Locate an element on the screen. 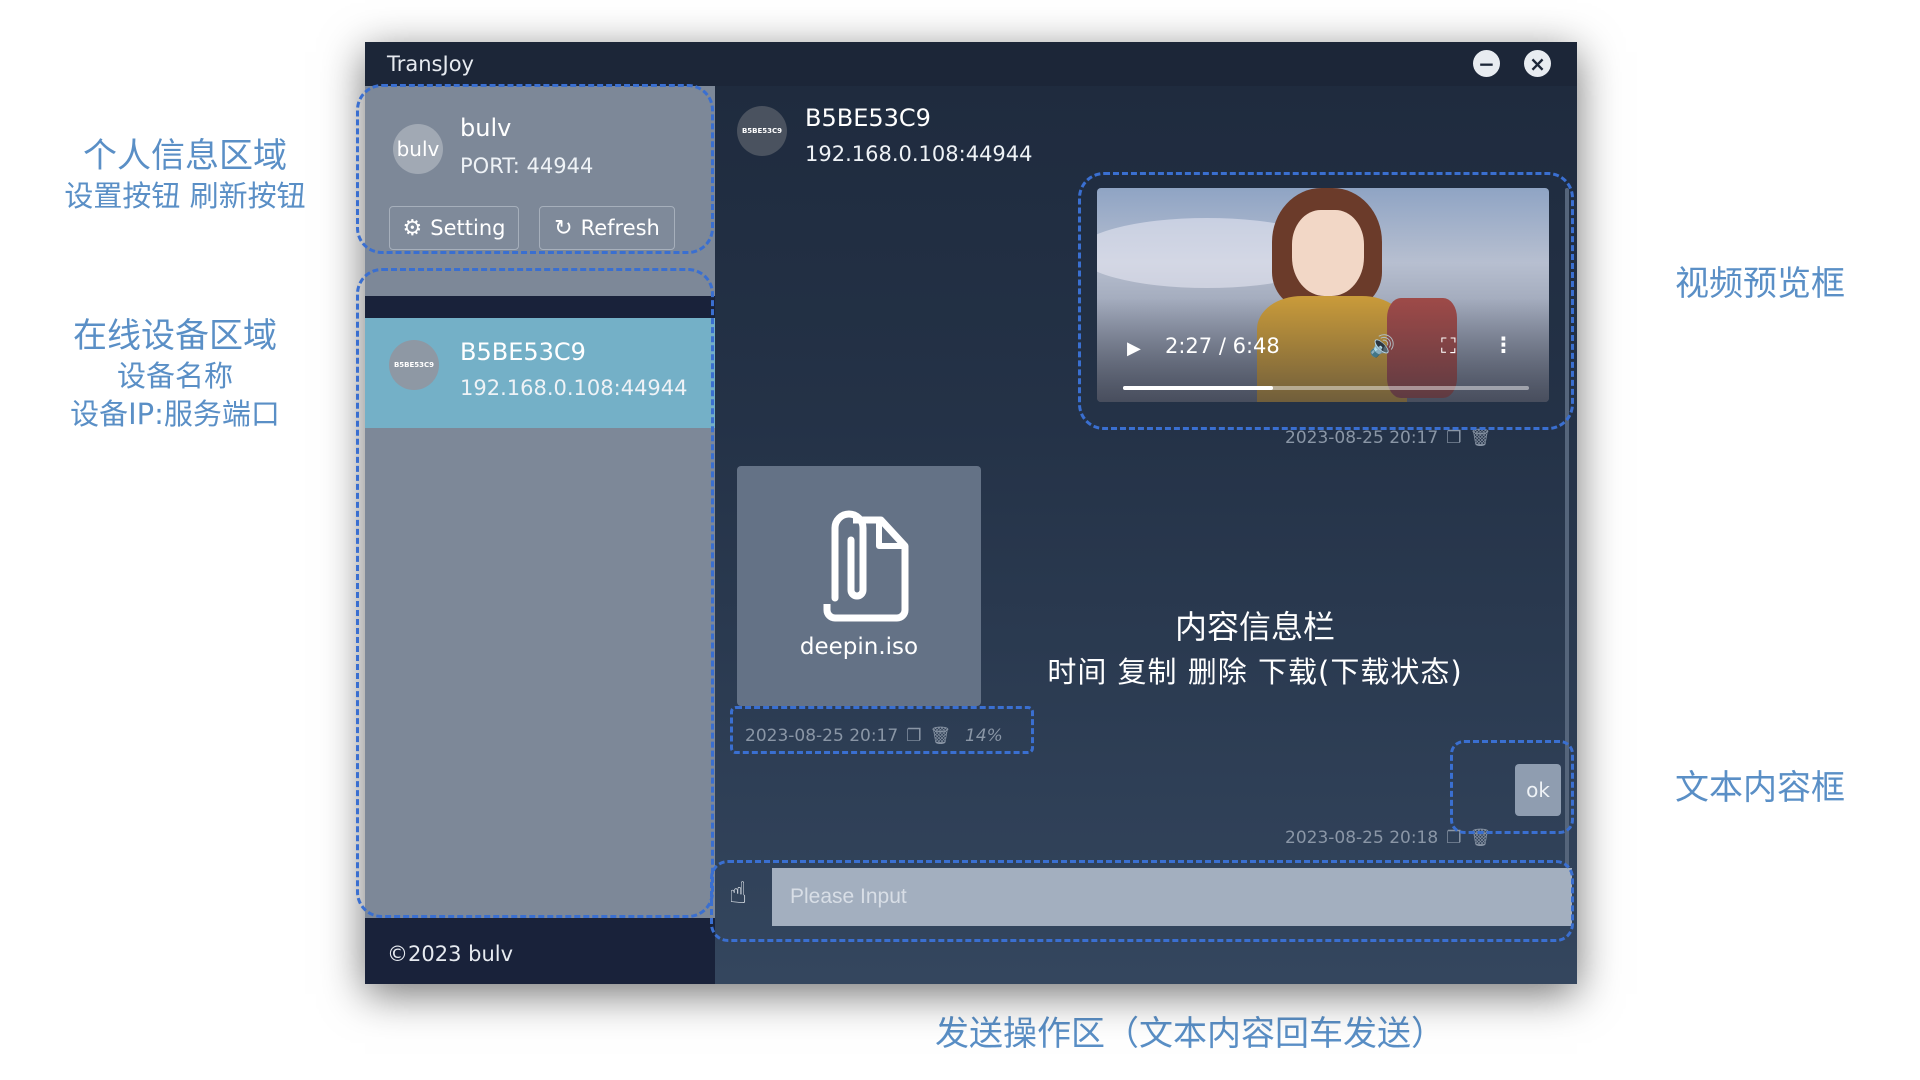  peer-avatar: B5BE53C9 is located at coordinates (762, 131).